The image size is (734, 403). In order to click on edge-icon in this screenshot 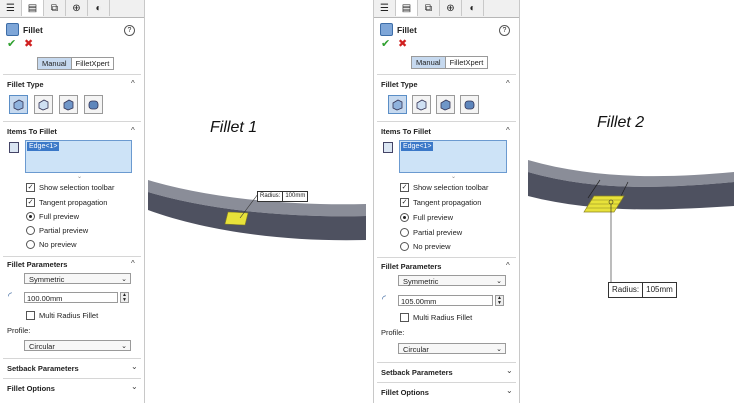, I will do `click(388, 147)`.